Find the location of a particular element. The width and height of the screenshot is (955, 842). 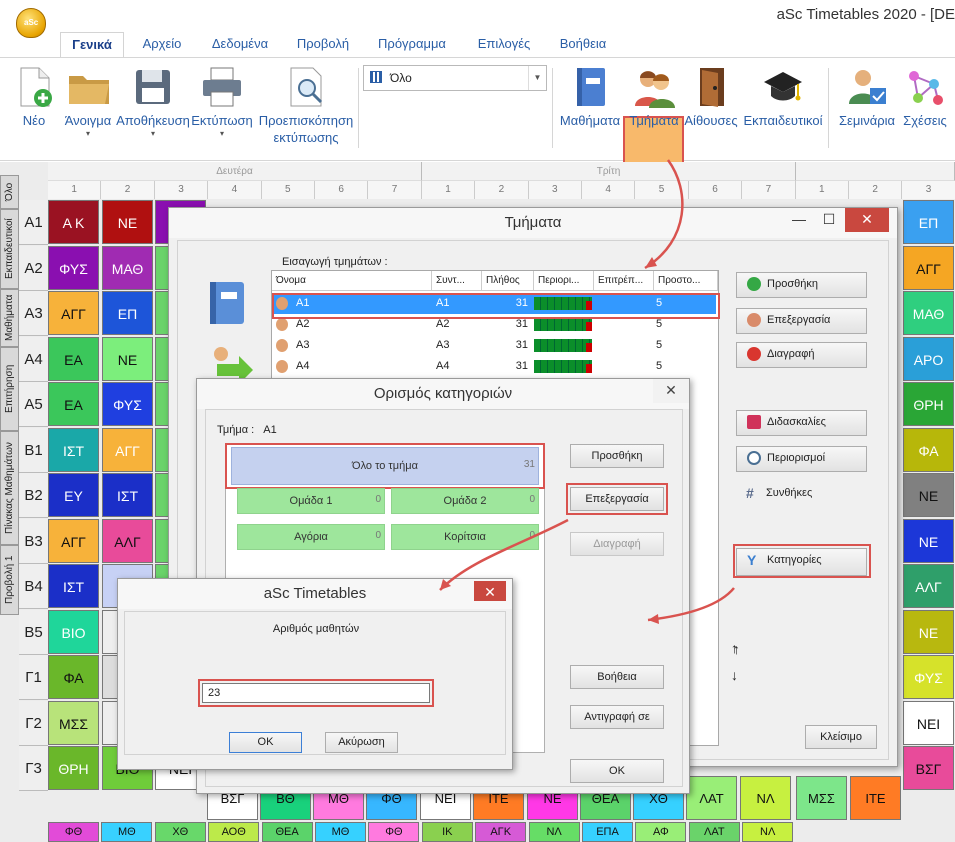

lesson-cell: ΕΠ is located at coordinates (928, 222).